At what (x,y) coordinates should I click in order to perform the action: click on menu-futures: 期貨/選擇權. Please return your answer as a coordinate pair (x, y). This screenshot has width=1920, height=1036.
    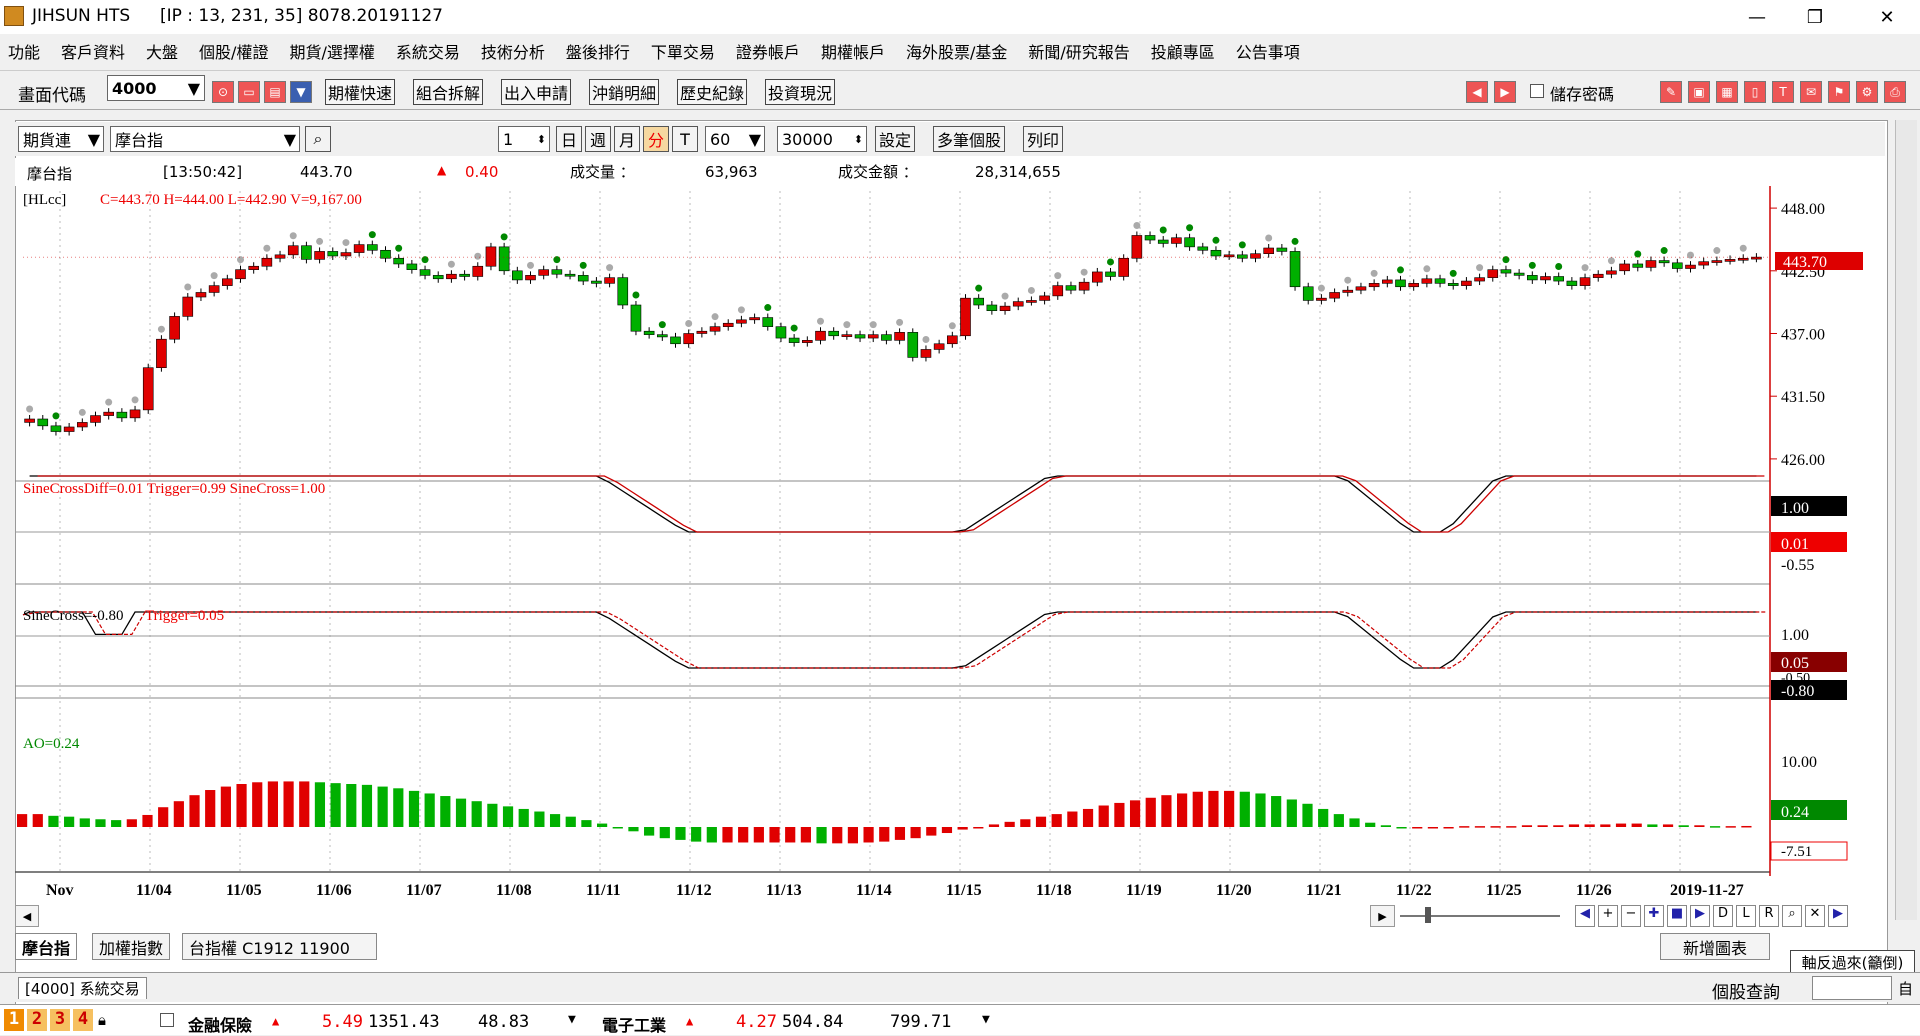
    Looking at the image, I should click on (331, 51).